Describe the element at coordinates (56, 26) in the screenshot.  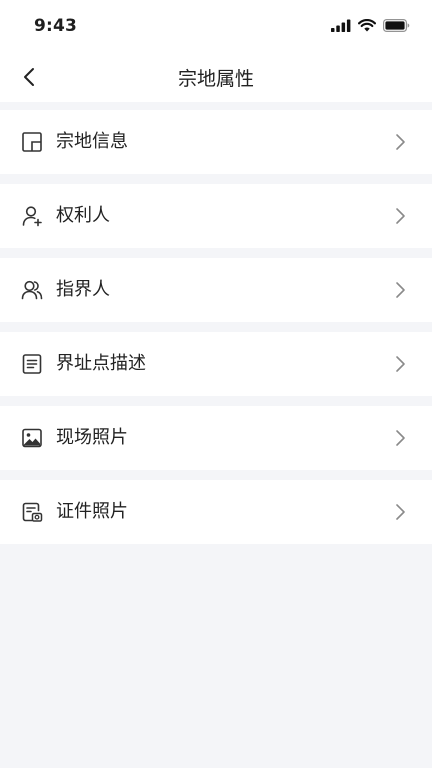
I see `status-time: 9:43` at that location.